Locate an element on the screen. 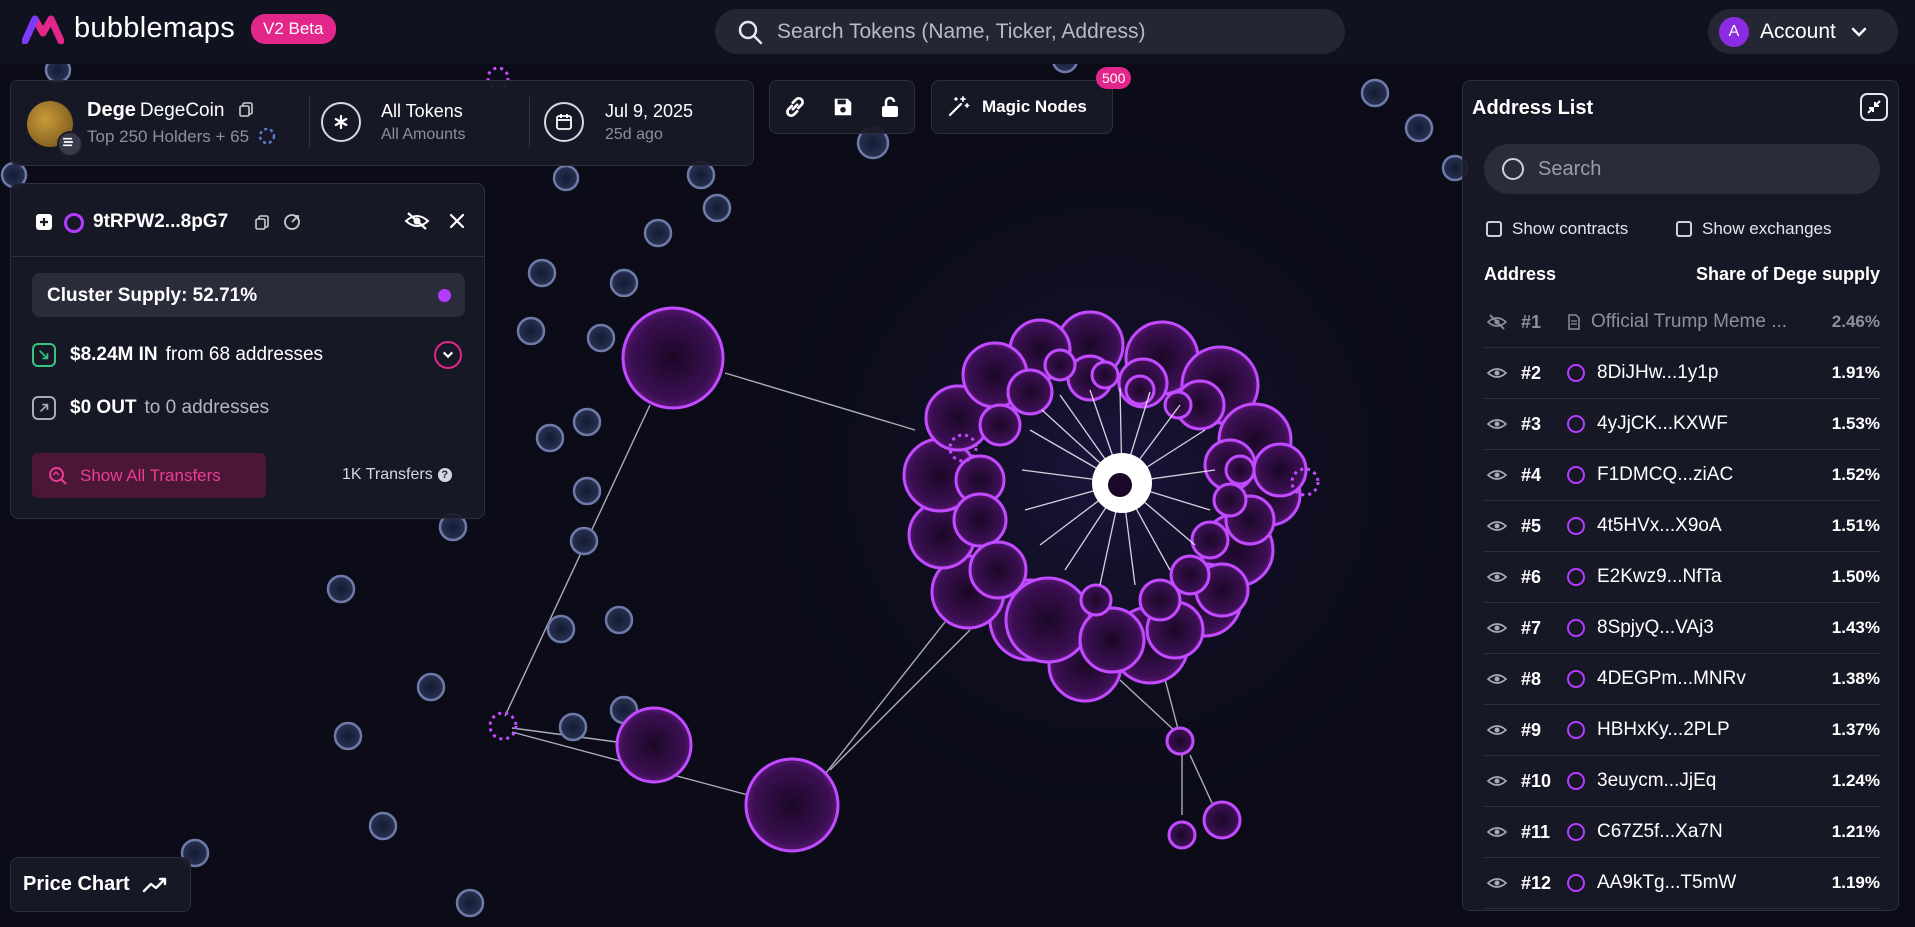 Image resolution: width=1915 pixels, height=927 pixels. magic-nodes-button: Magic Nodes is located at coordinates (1022, 107).